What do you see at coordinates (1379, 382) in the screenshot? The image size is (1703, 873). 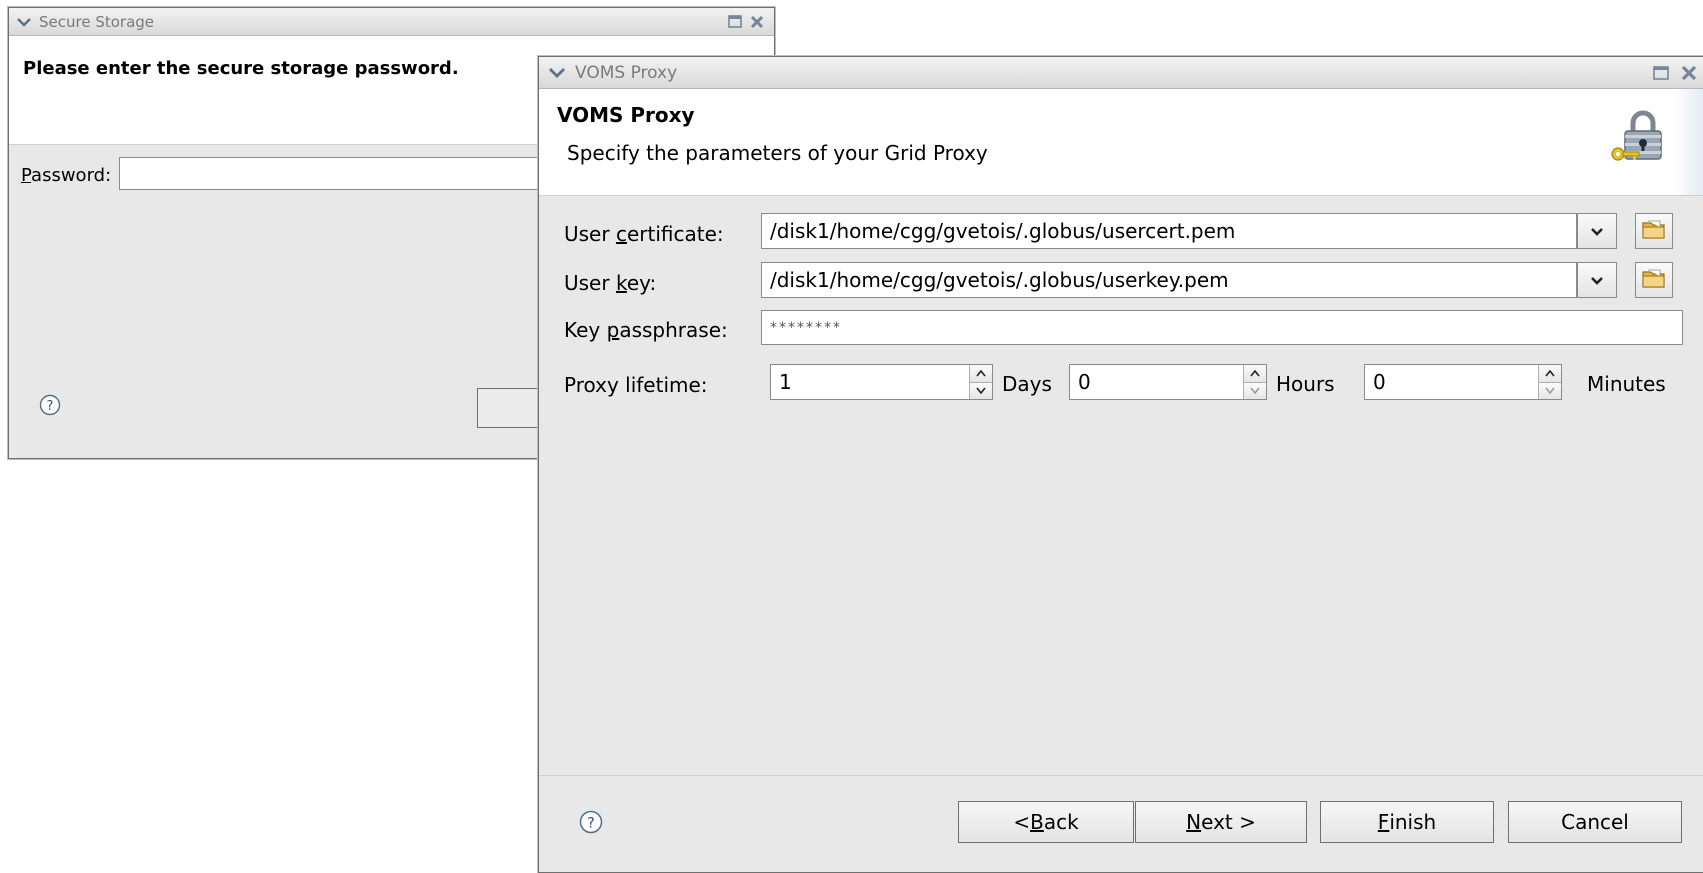 I see `minutes-value: 0` at bounding box center [1379, 382].